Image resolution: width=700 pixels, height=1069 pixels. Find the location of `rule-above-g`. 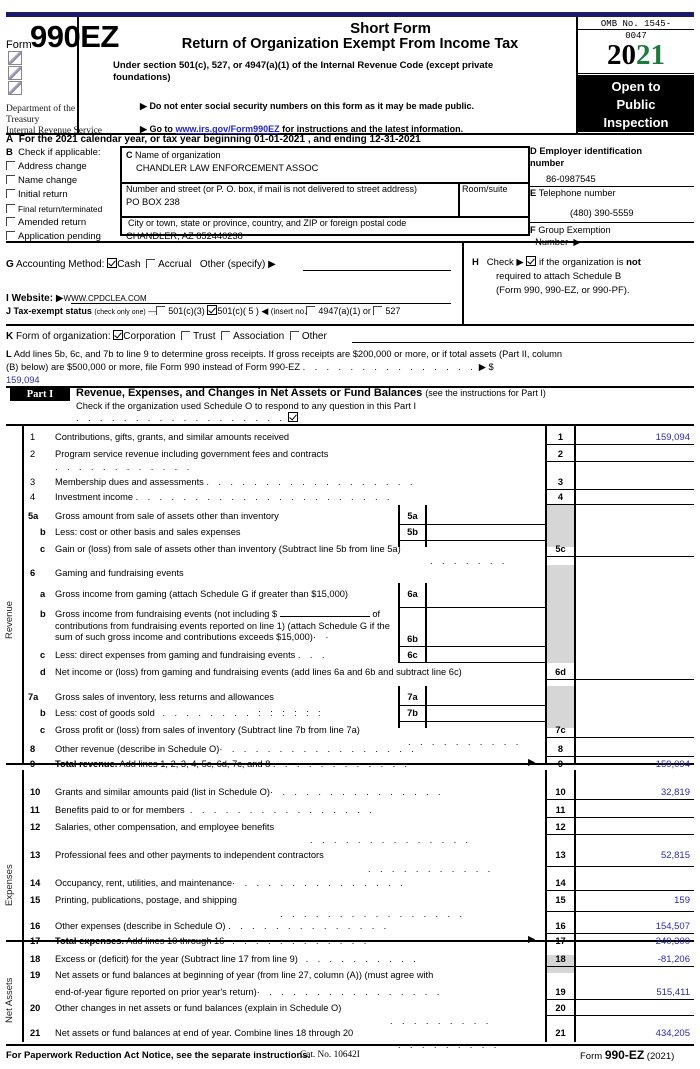

rule-above-g is located at coordinates (350, 242).